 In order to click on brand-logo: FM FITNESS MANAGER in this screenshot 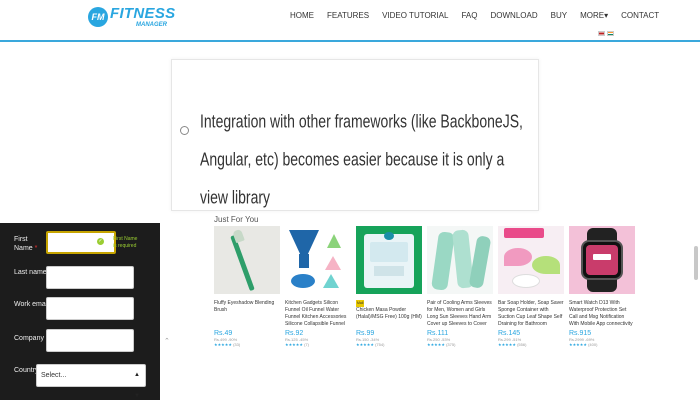, I will do `click(131, 17)`.